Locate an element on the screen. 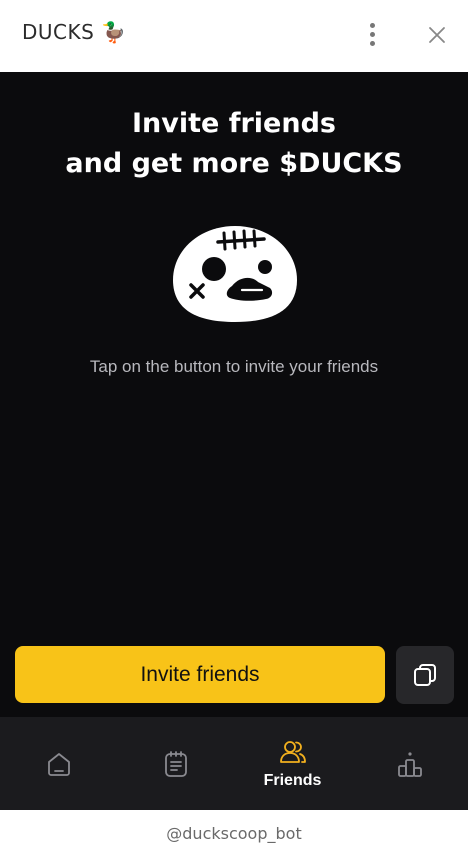  nav-item-home is located at coordinates (58, 763).